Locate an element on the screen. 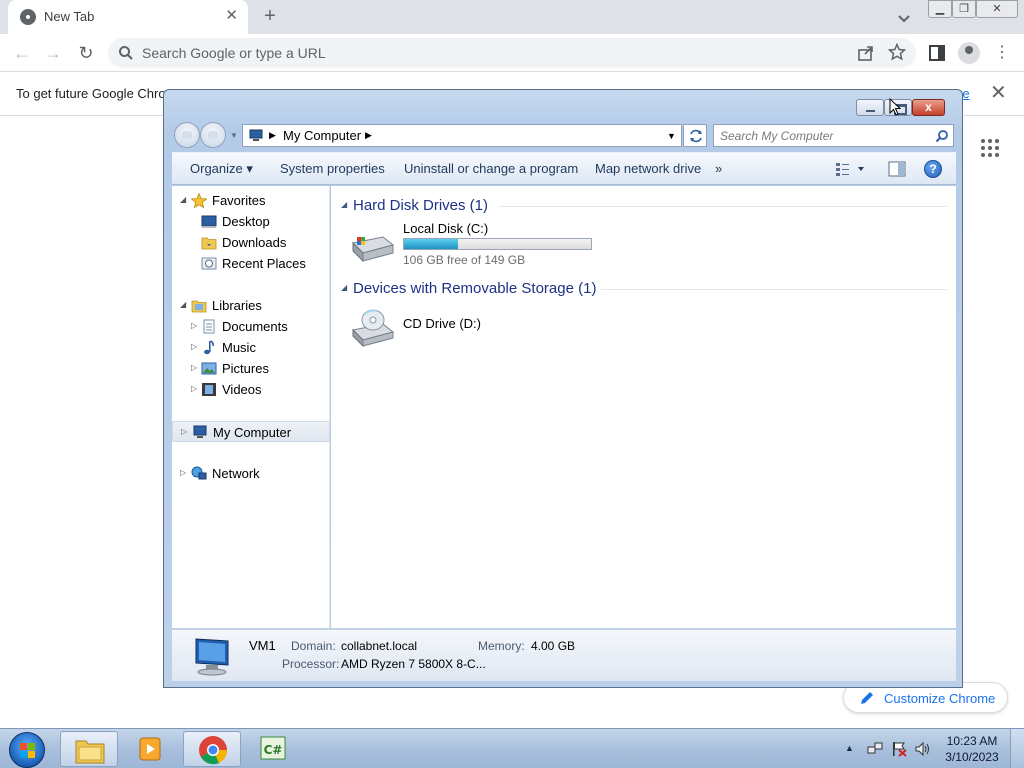 The image size is (1024, 768). nav-item-label: Desktop is located at coordinates (246, 221).